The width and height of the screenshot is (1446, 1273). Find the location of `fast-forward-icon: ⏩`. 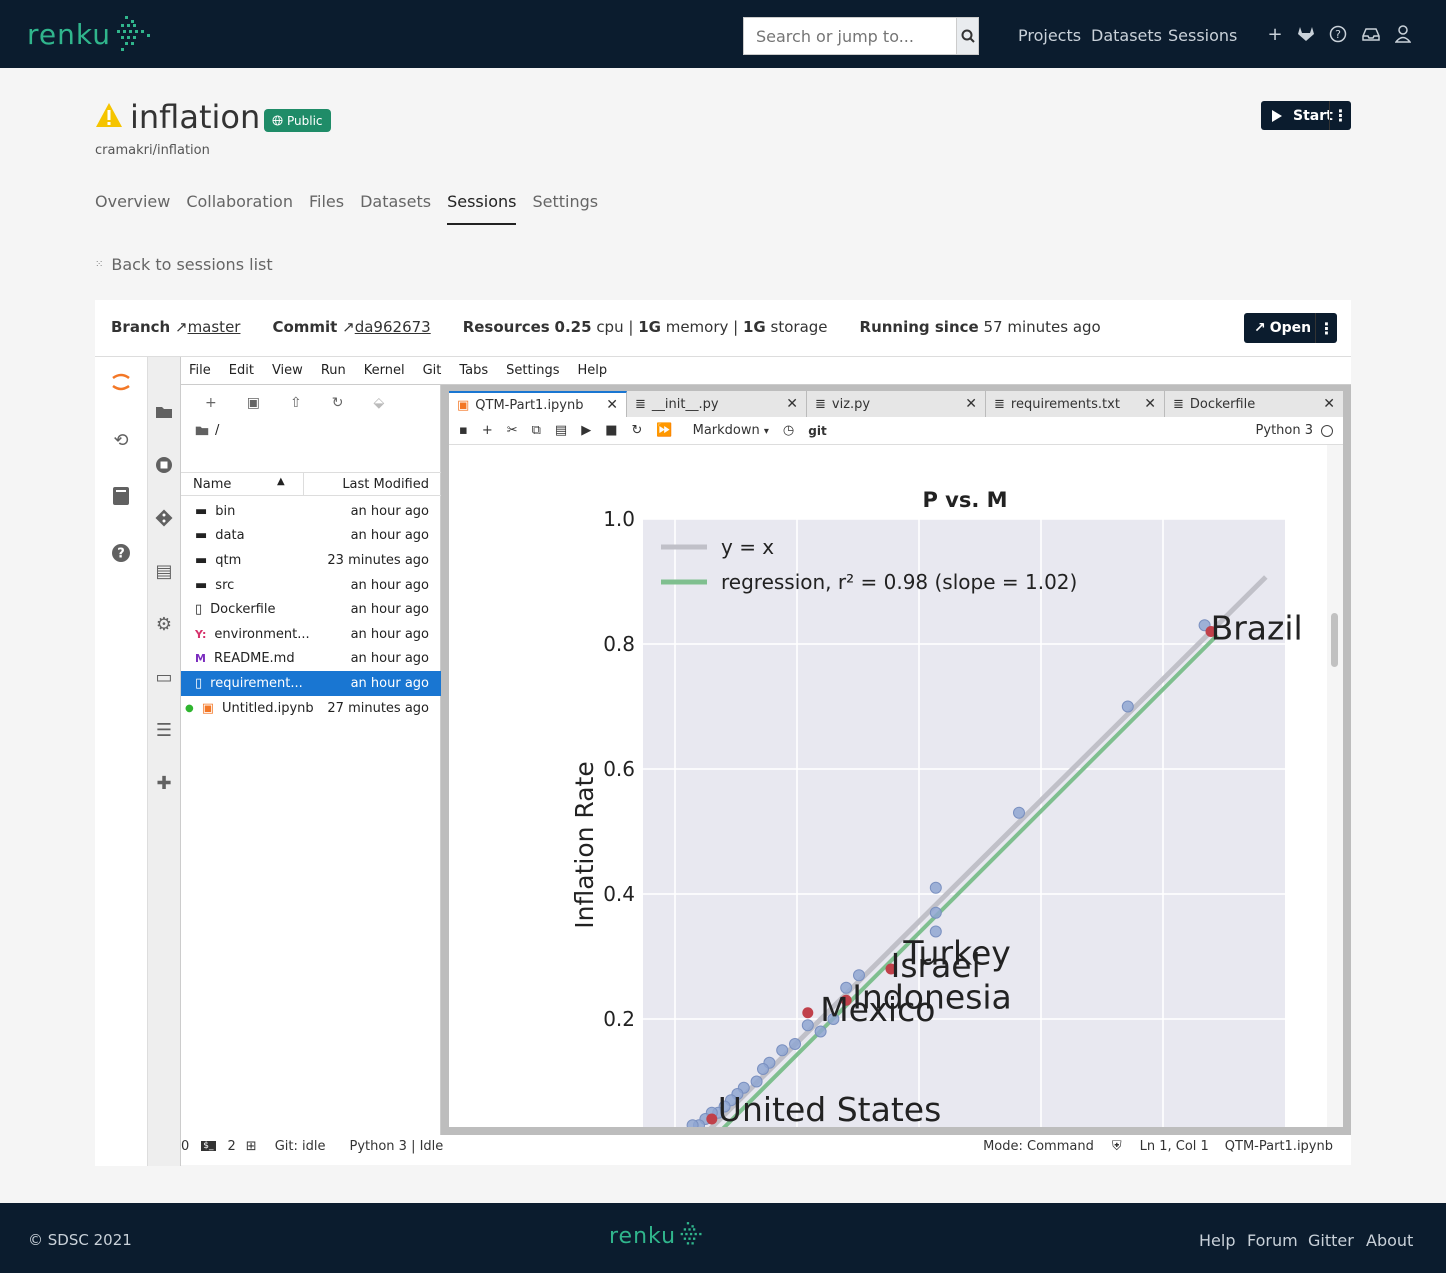

fast-forward-icon: ⏩ is located at coordinates (664, 430).